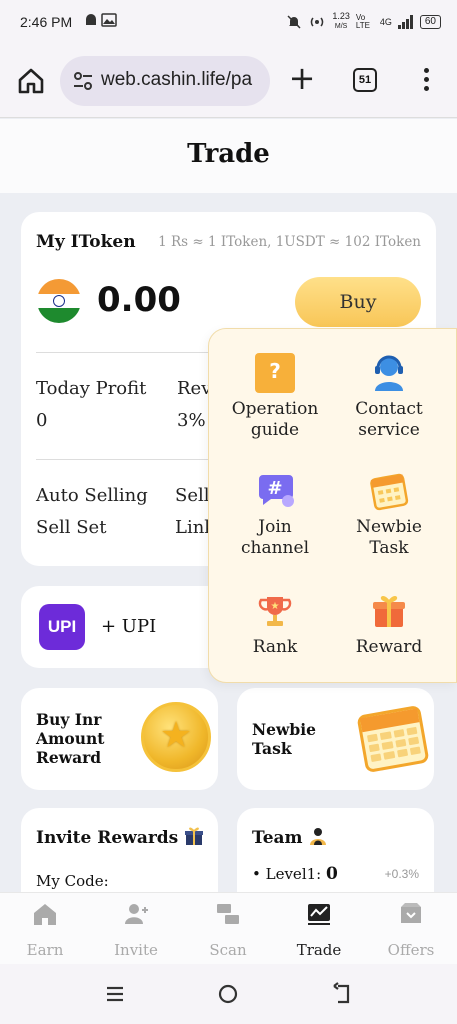 The width and height of the screenshot is (457, 1024). What do you see at coordinates (107, 838) in the screenshot?
I see `invite-title-text: Invite Rewards` at bounding box center [107, 838].